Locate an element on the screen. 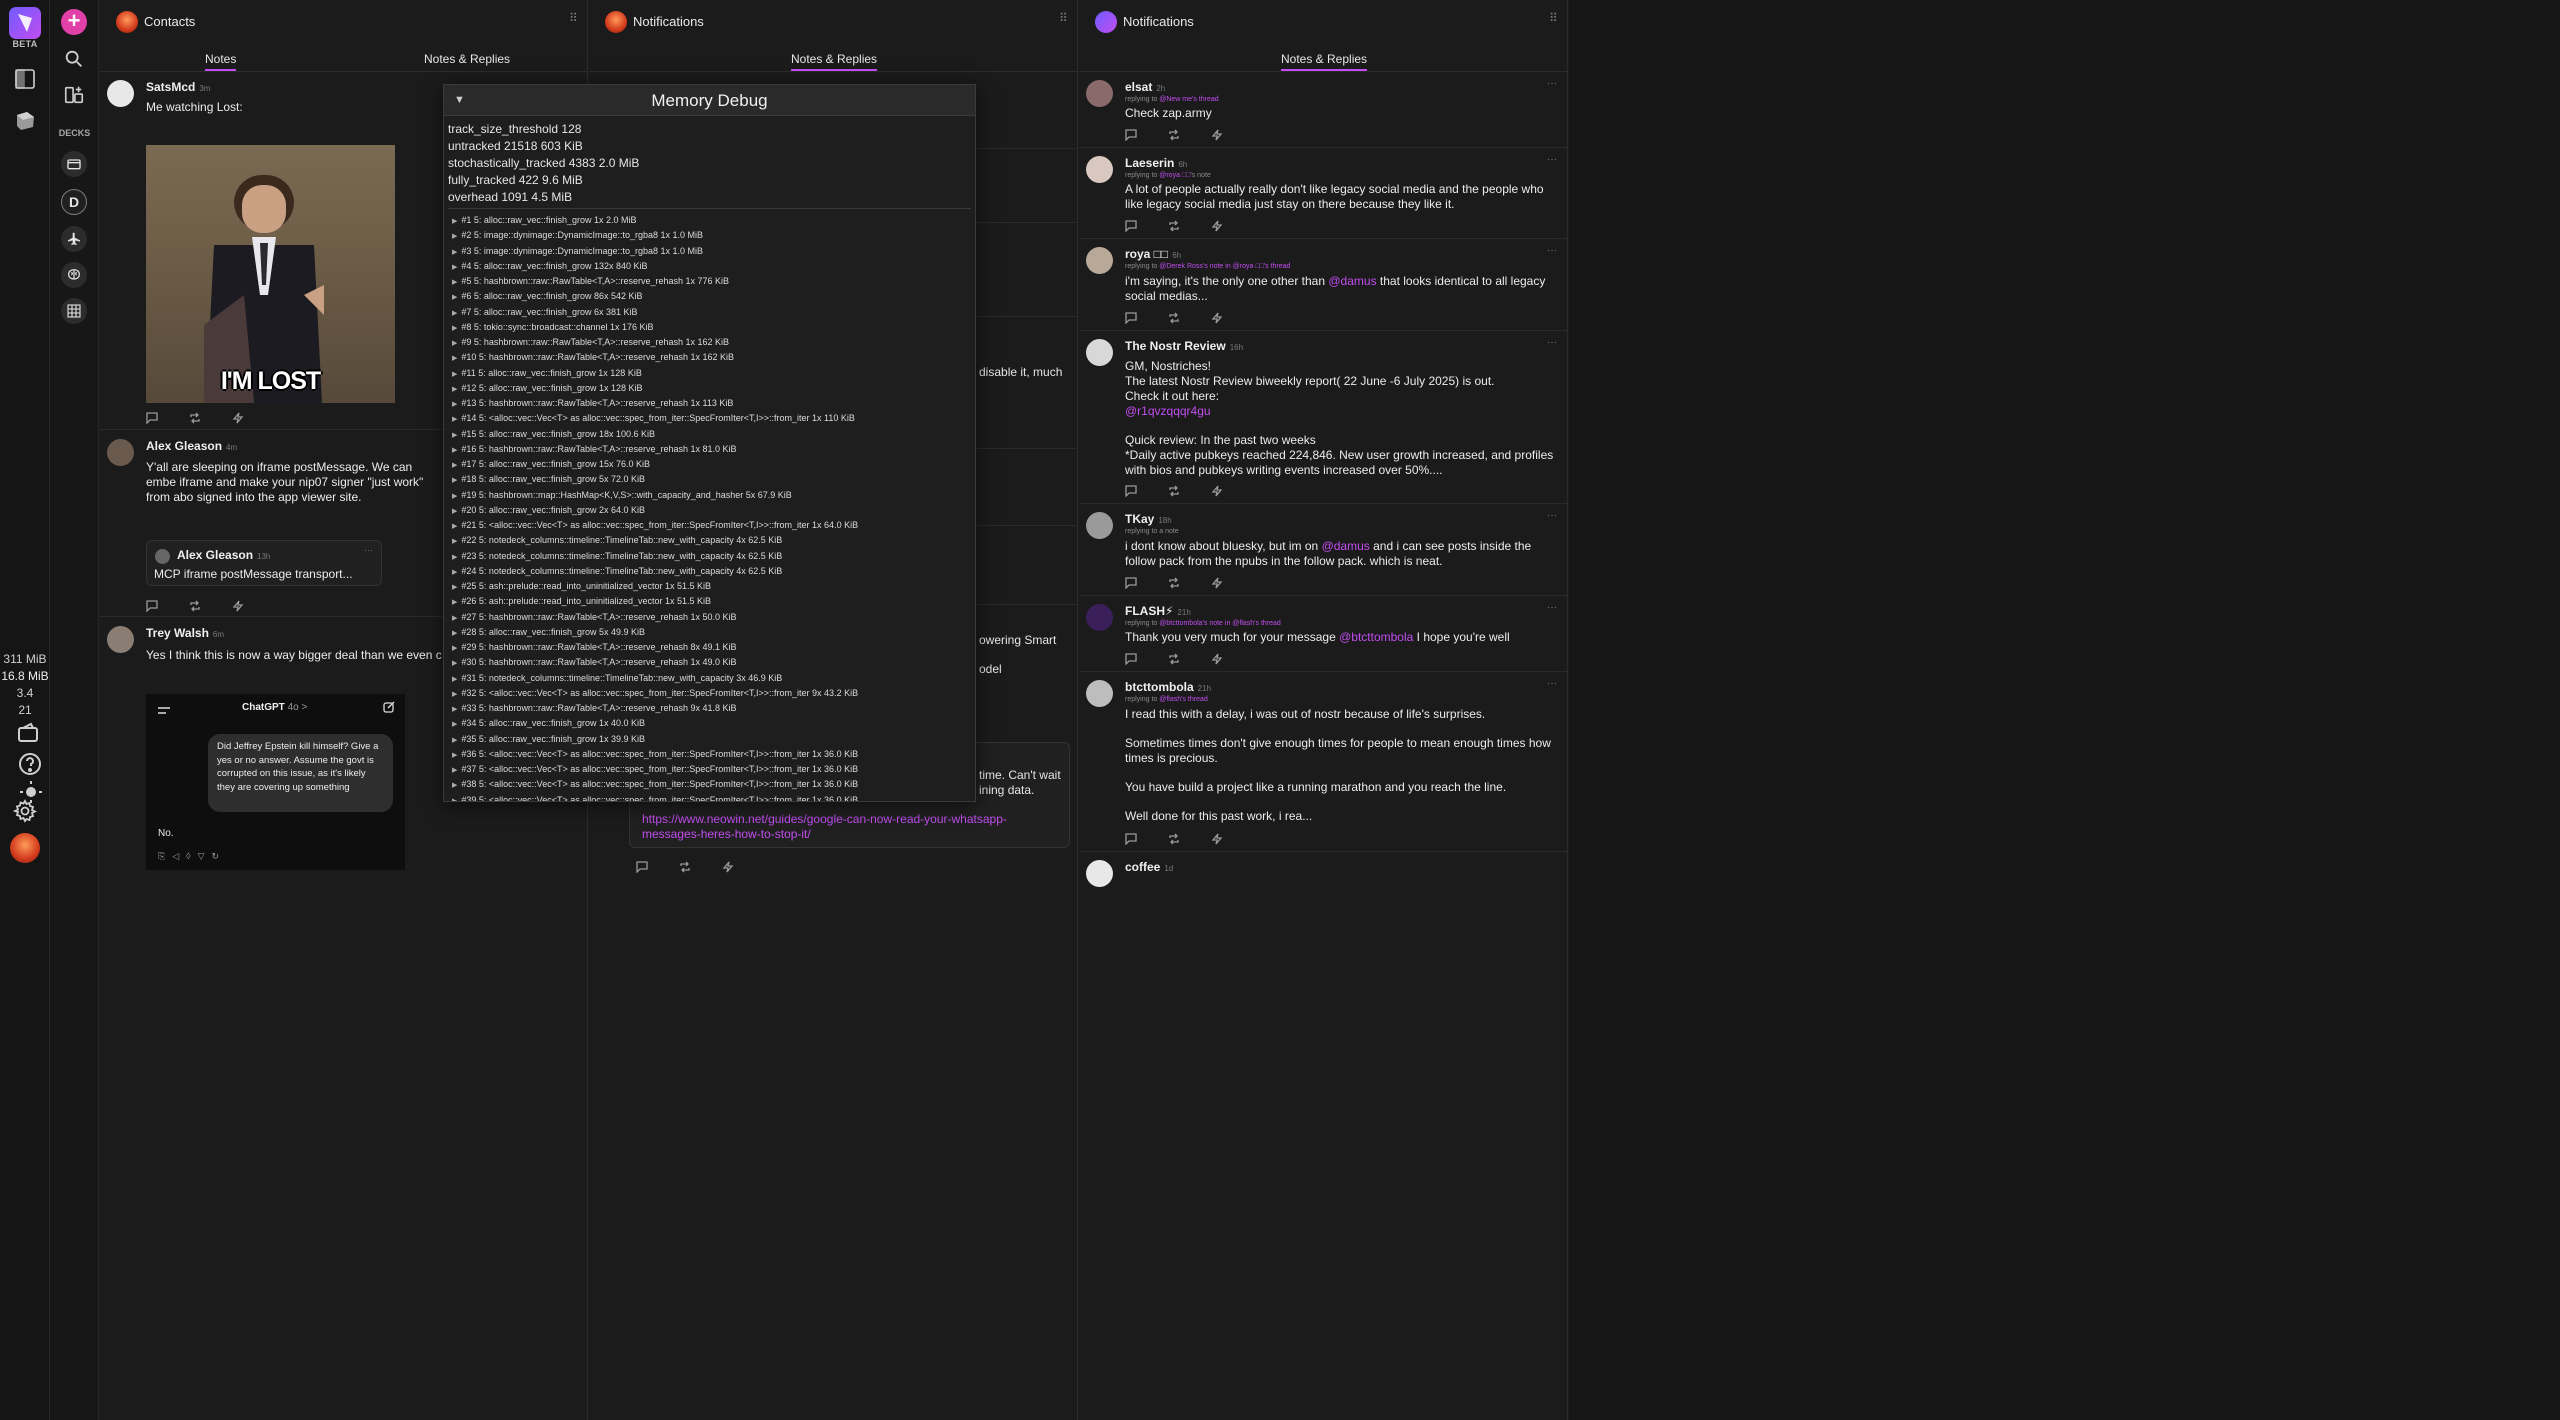 The height and width of the screenshot is (1420, 2560). note-author: FLASH⚡ 21h is located at coordinates (1158, 611).